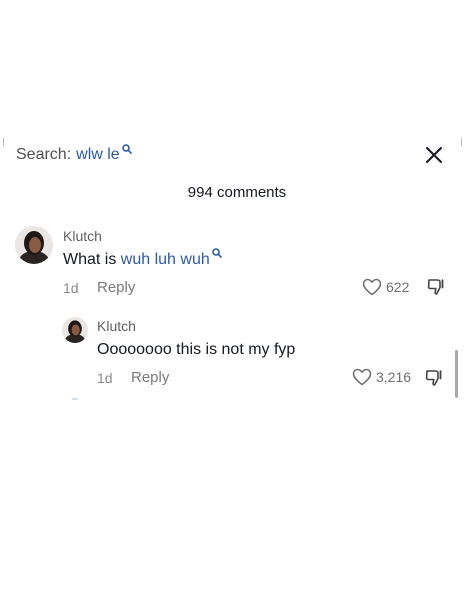 This screenshot has width=474, height=592. Describe the element at coordinates (165, 259) in the screenshot. I see `comment-search-link: wuh luh wuh` at that location.